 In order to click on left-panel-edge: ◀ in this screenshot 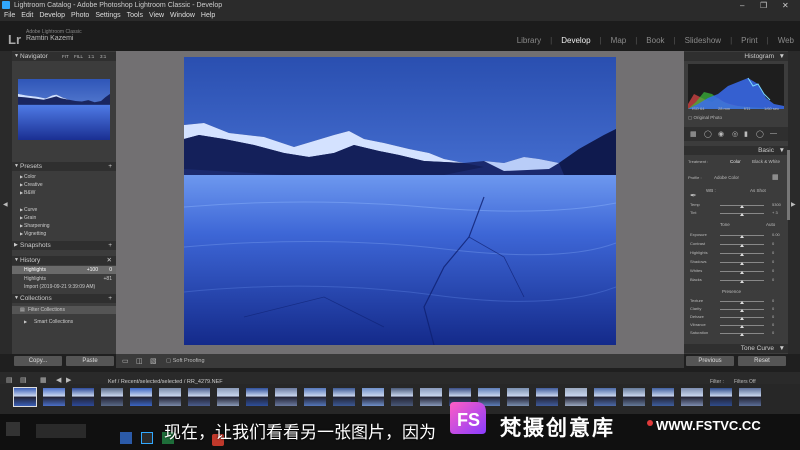, I will do `click(6, 202)`.